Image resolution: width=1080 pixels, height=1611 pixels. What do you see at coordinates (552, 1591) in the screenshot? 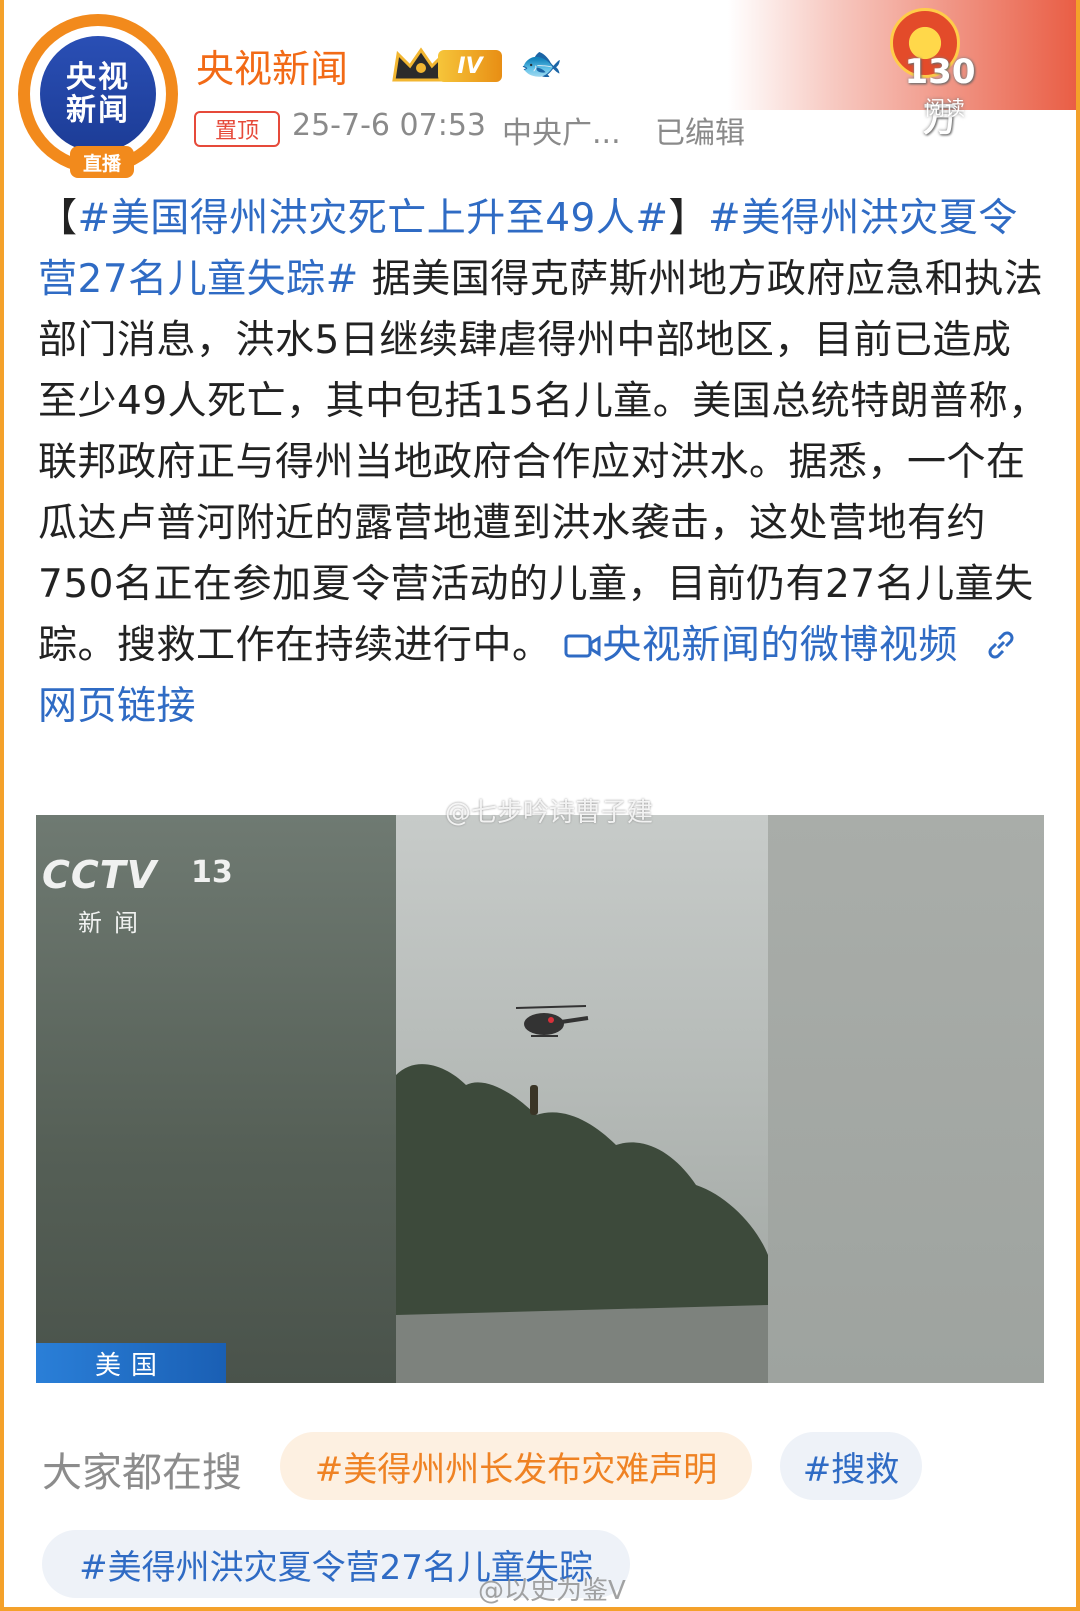
I see `watermark-bottom: @以史为鉴V` at bounding box center [552, 1591].